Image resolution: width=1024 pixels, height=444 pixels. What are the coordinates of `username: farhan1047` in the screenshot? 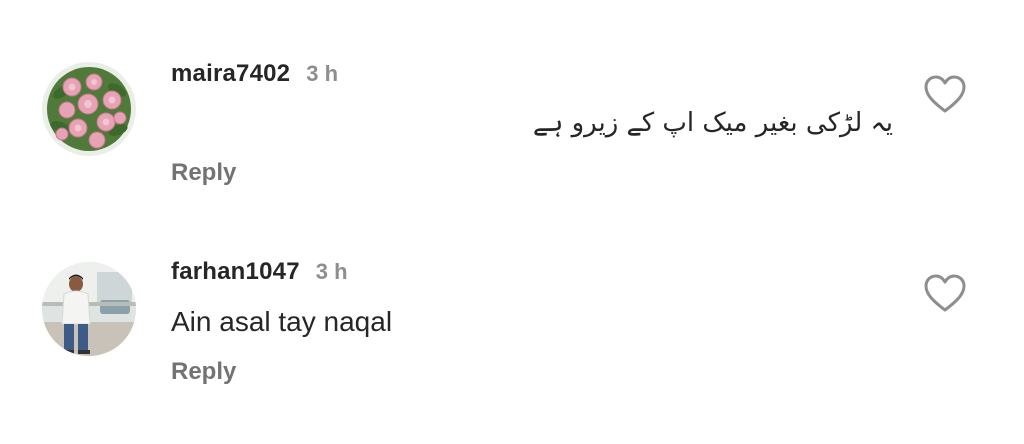 It's located at (235, 272).